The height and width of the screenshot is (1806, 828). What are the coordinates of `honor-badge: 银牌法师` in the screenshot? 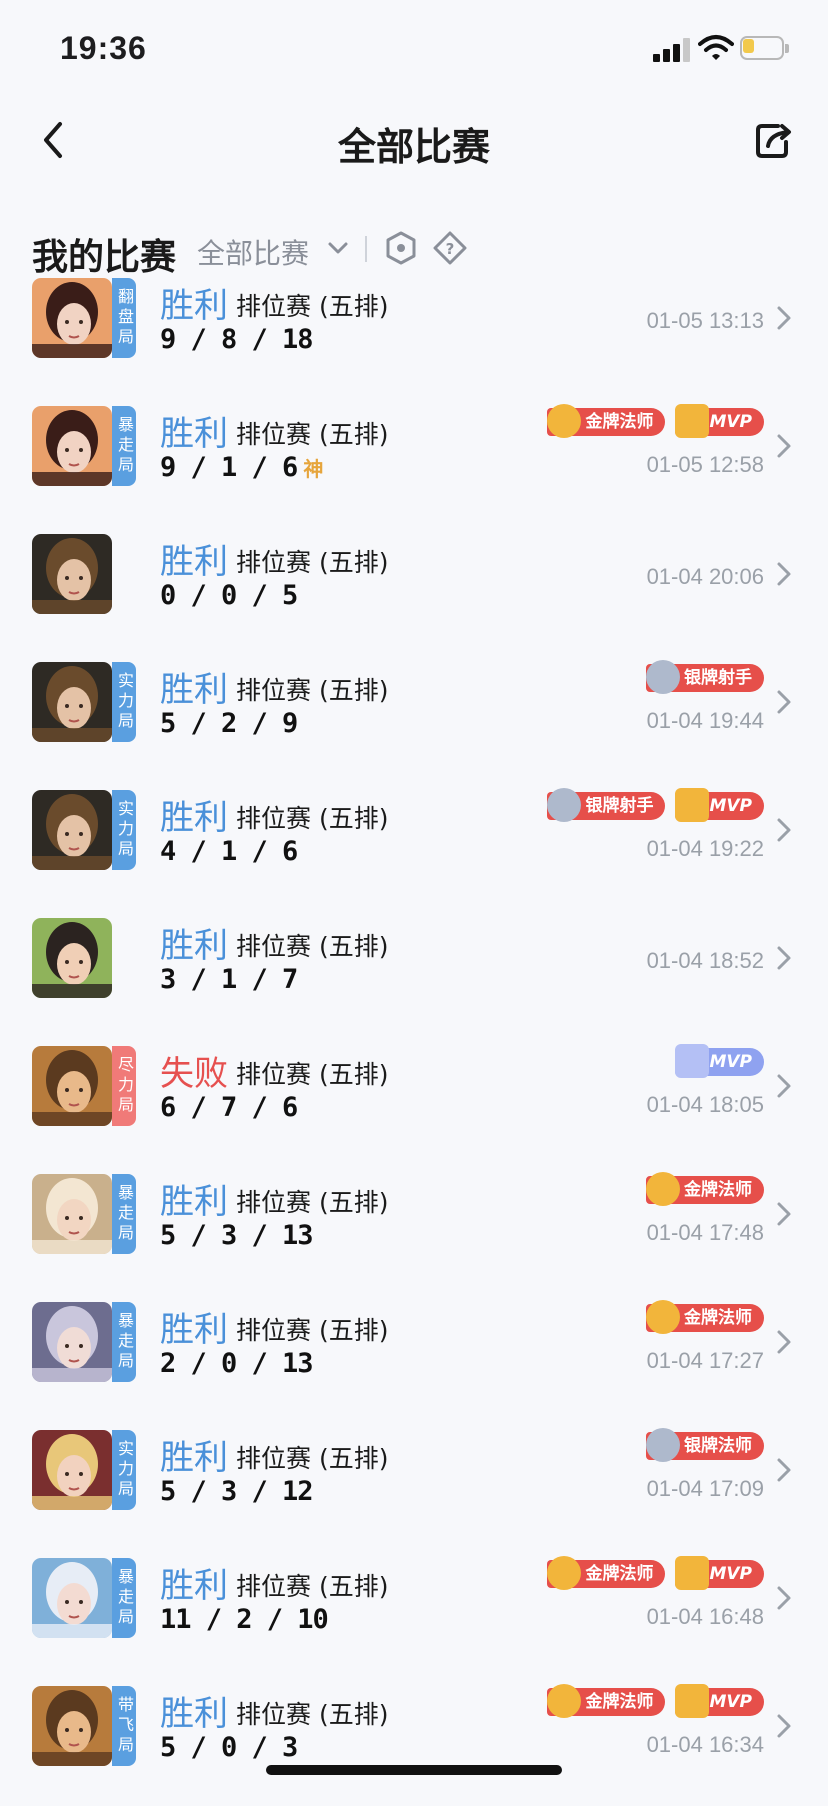 It's located at (705, 1445).